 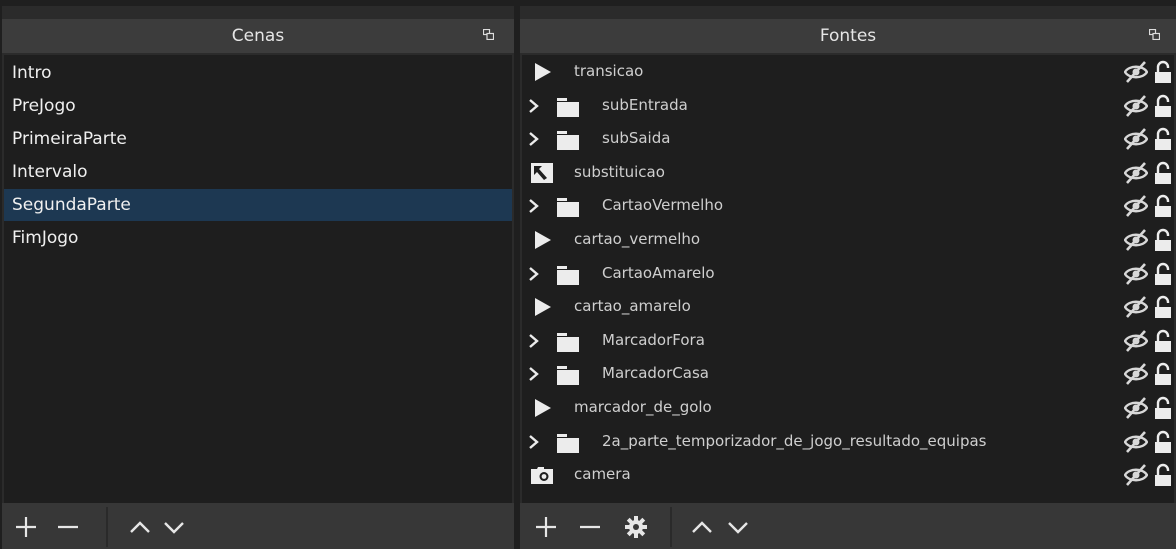 What do you see at coordinates (643, 407) in the screenshot?
I see `source-name: marcador_de_golo` at bounding box center [643, 407].